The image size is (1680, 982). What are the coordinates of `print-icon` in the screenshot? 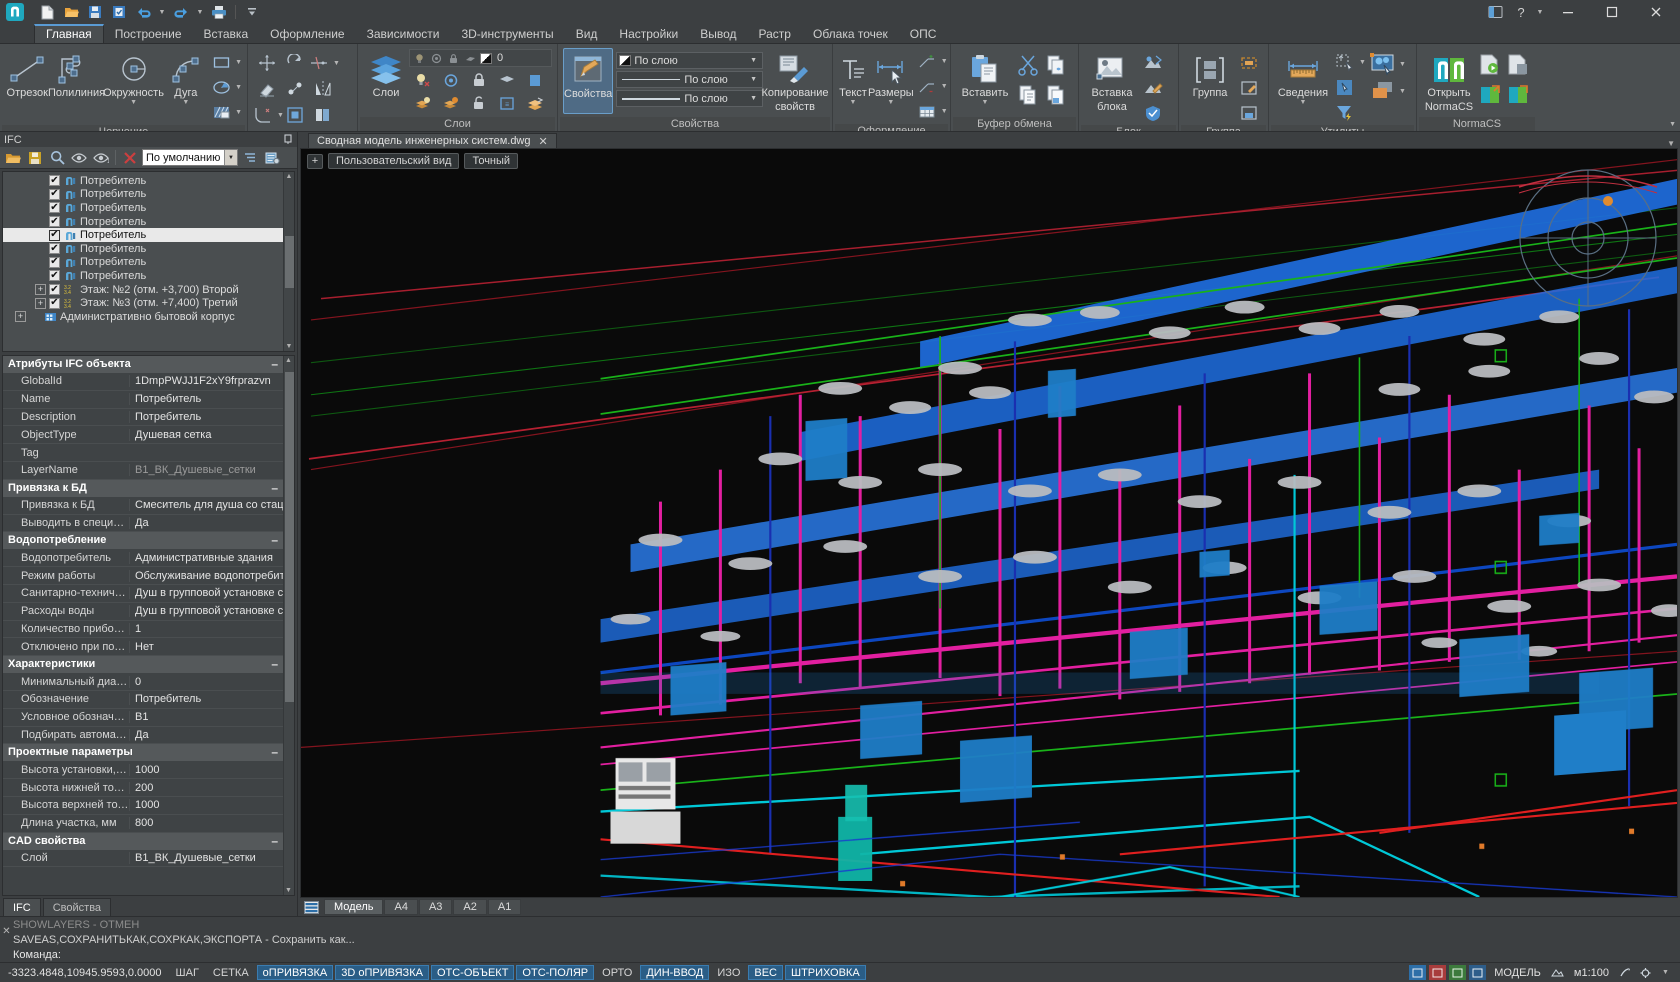 It's located at (219, 12).